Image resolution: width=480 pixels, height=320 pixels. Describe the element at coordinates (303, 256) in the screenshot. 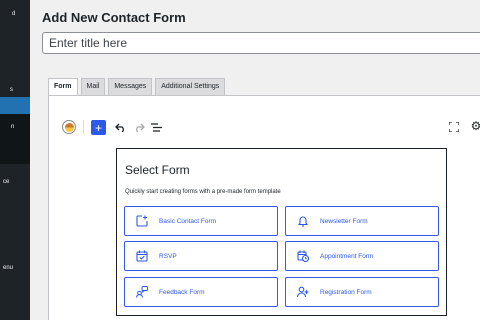

I see `calendar-clock-icon` at that location.